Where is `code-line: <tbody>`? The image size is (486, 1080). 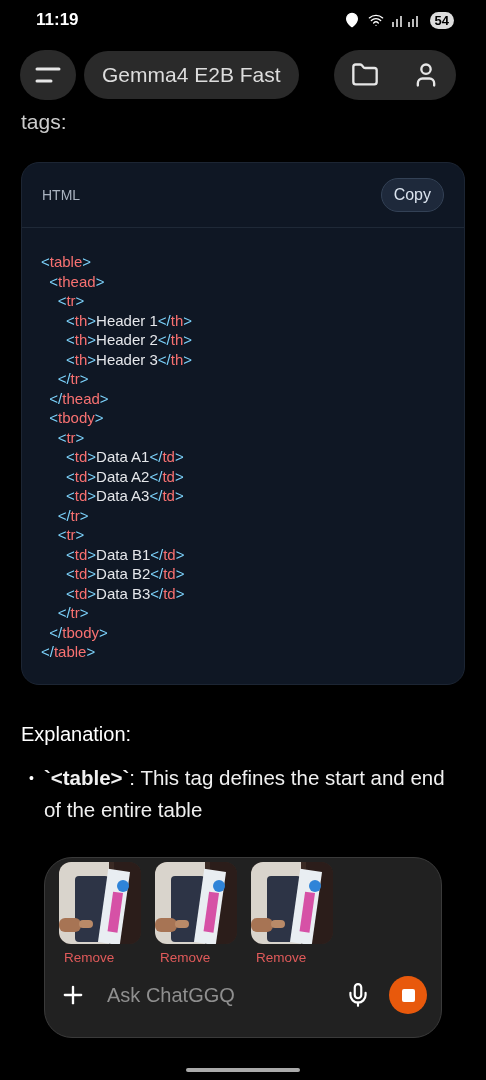
code-line: <tbody> is located at coordinates (76, 418).